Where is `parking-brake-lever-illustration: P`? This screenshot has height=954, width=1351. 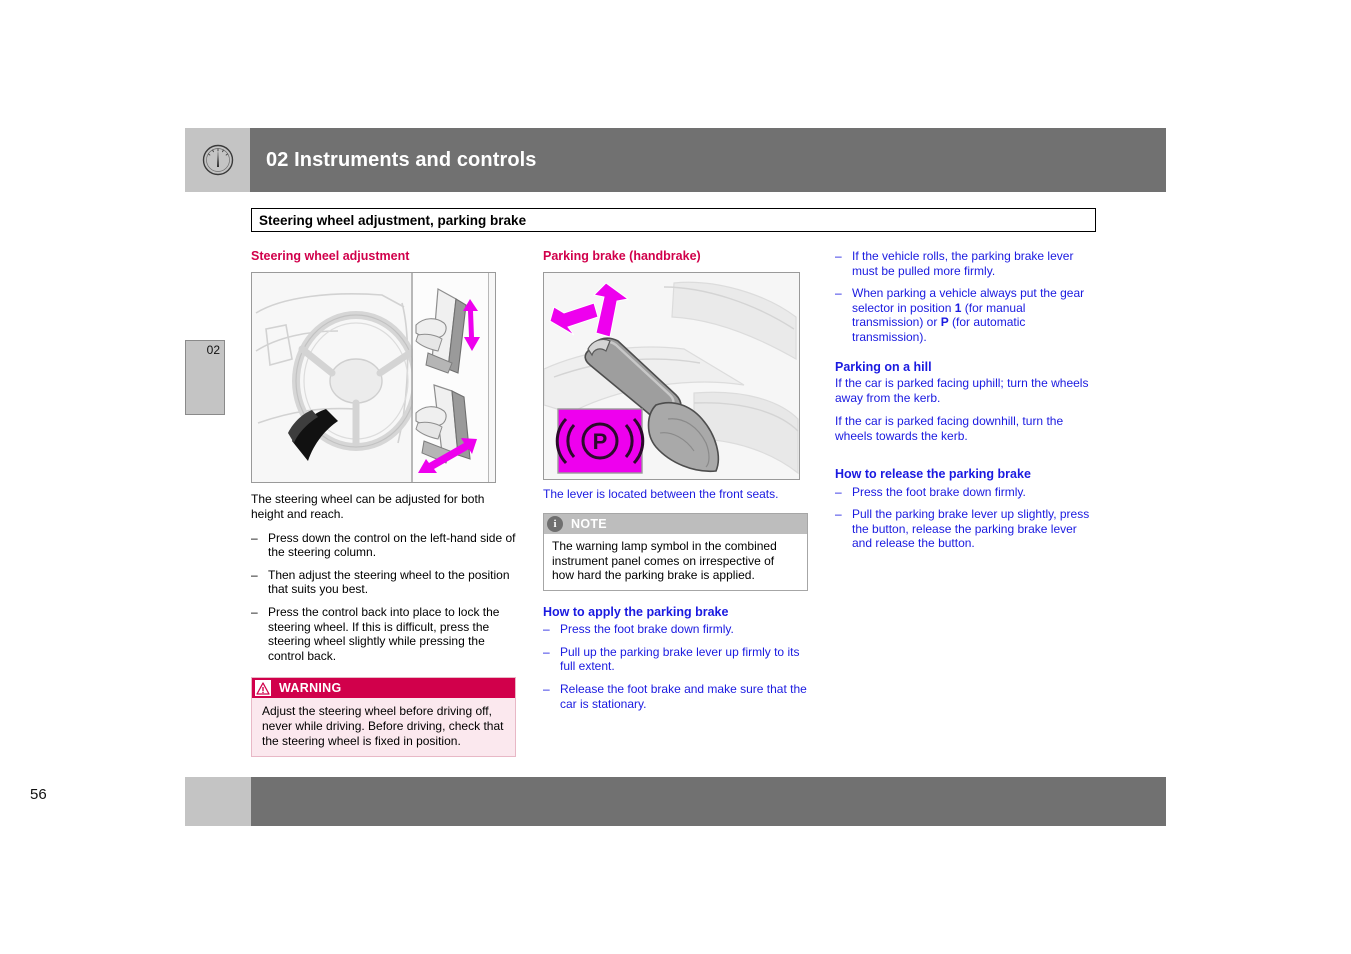 parking-brake-lever-illustration: P is located at coordinates (671, 376).